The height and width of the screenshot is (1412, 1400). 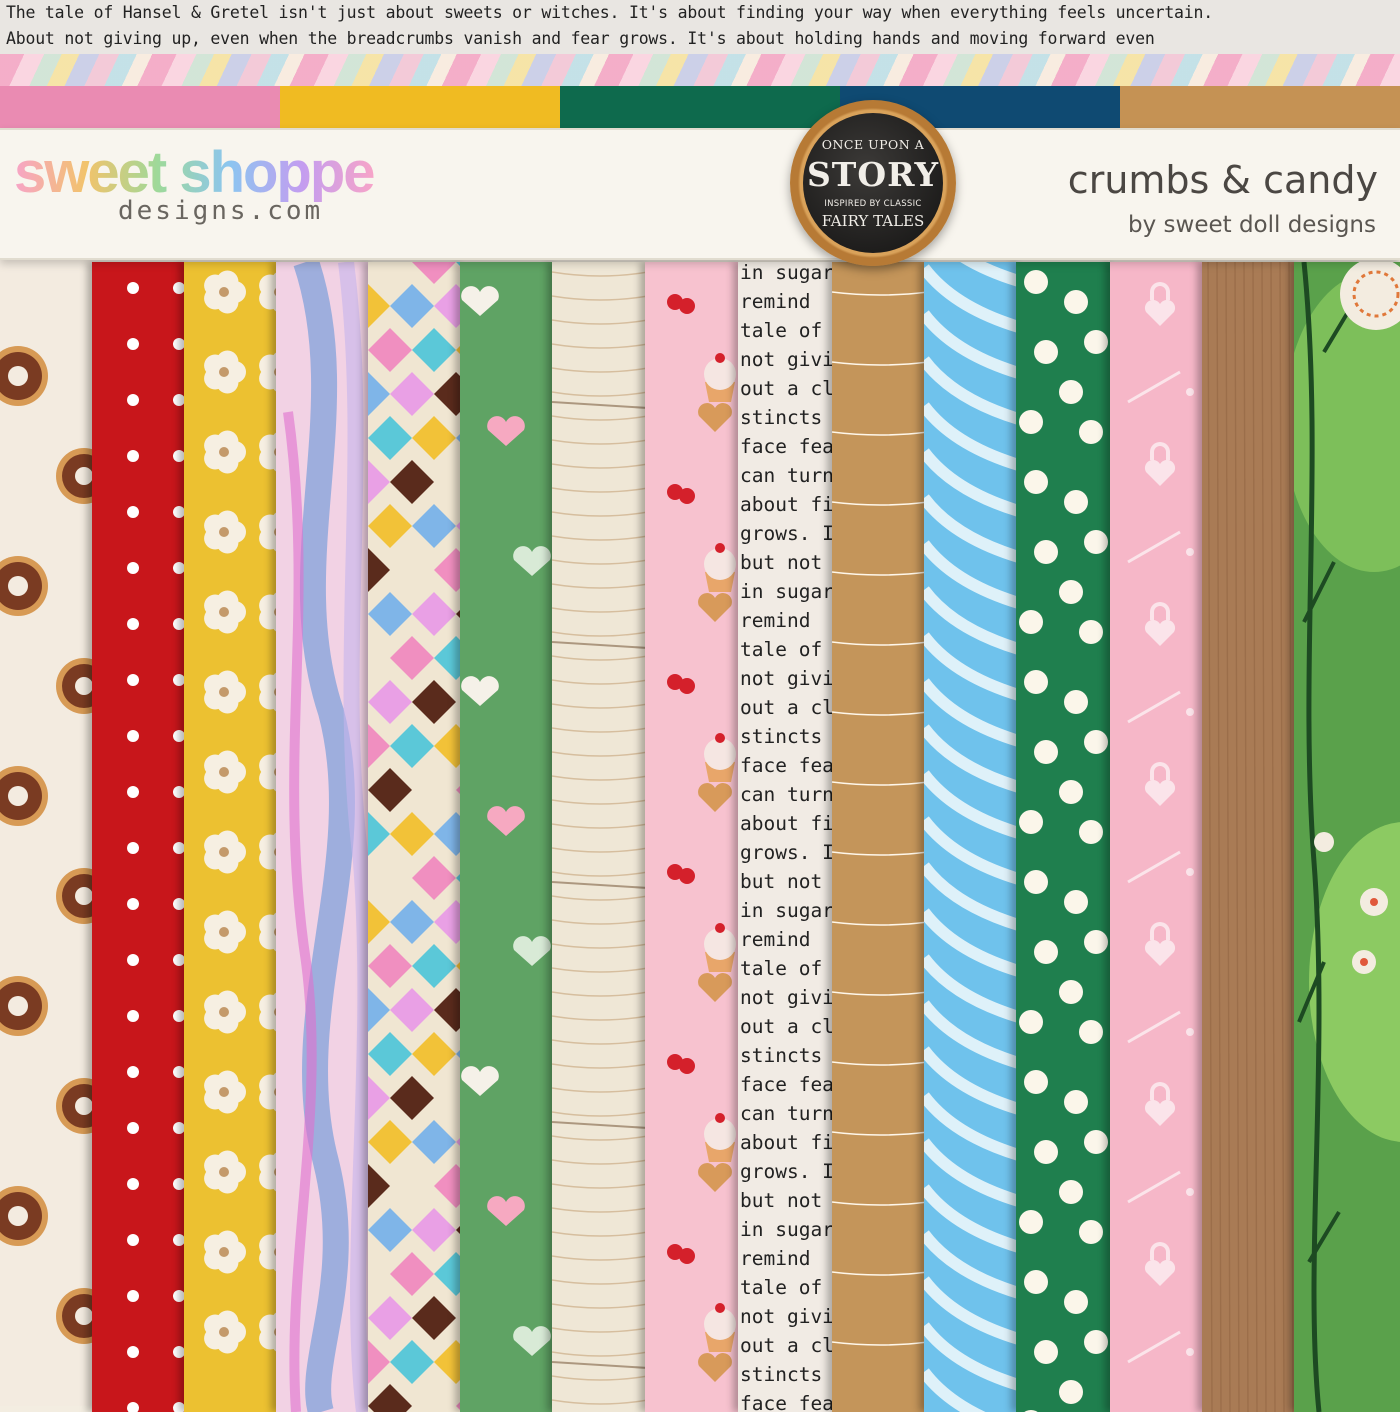 What do you see at coordinates (1260, 107) in the screenshot?
I see `color-bar-tan` at bounding box center [1260, 107].